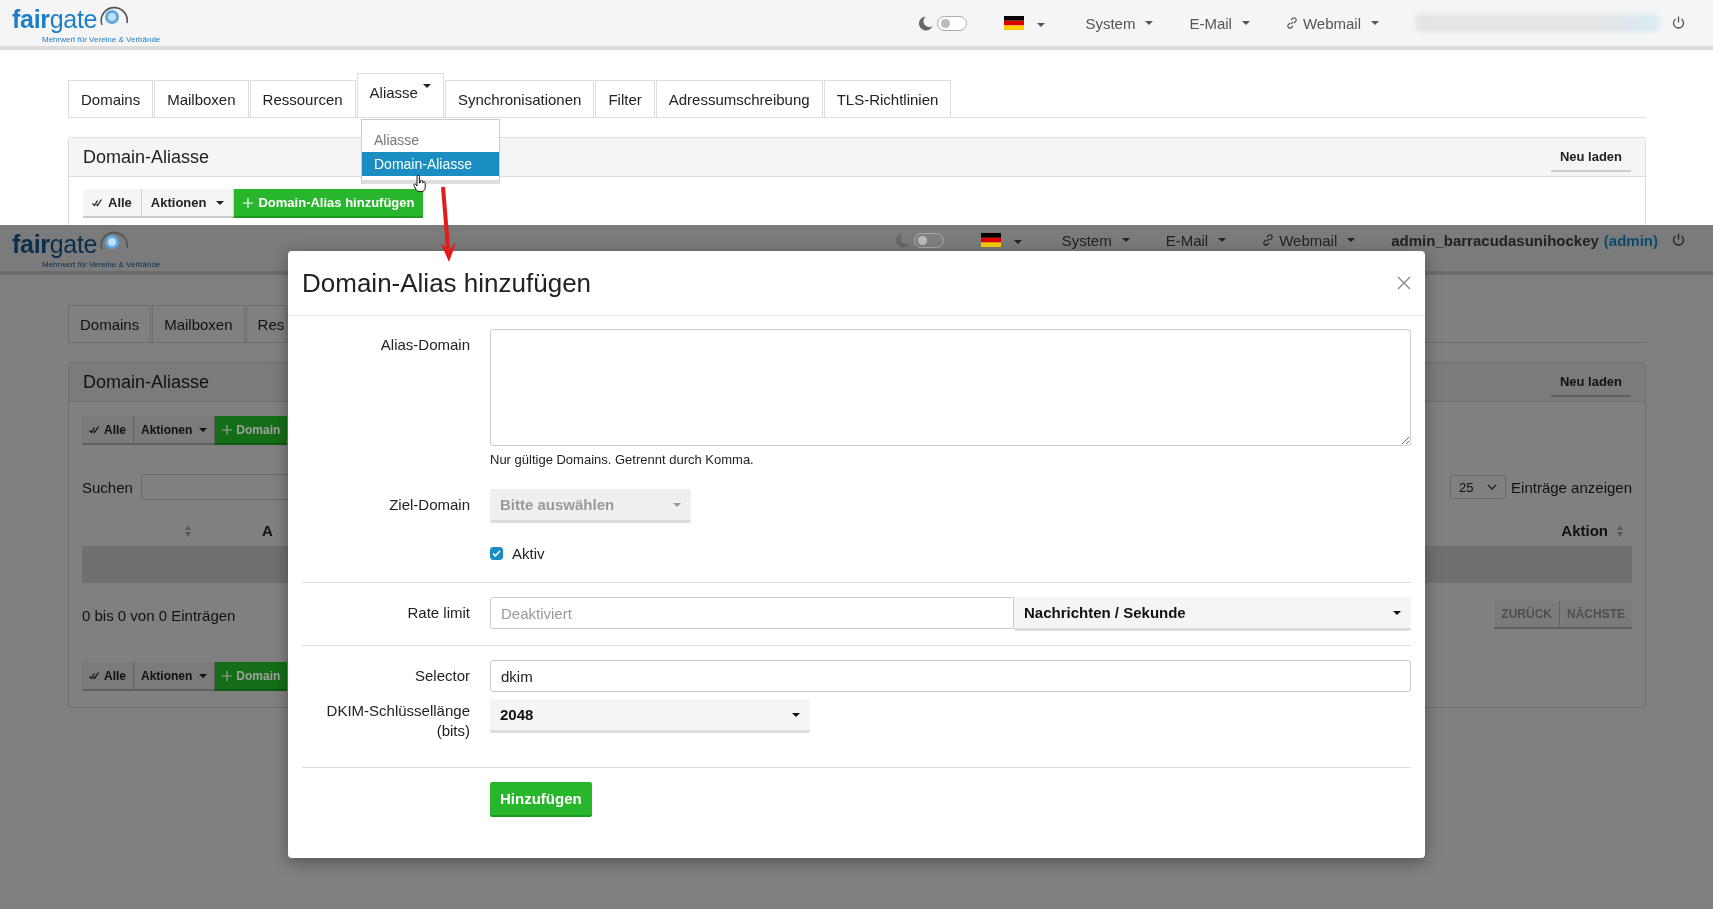  What do you see at coordinates (397, 721) in the screenshot?
I see `field-label: DKIM-Schlüssellänge (bits)` at bounding box center [397, 721].